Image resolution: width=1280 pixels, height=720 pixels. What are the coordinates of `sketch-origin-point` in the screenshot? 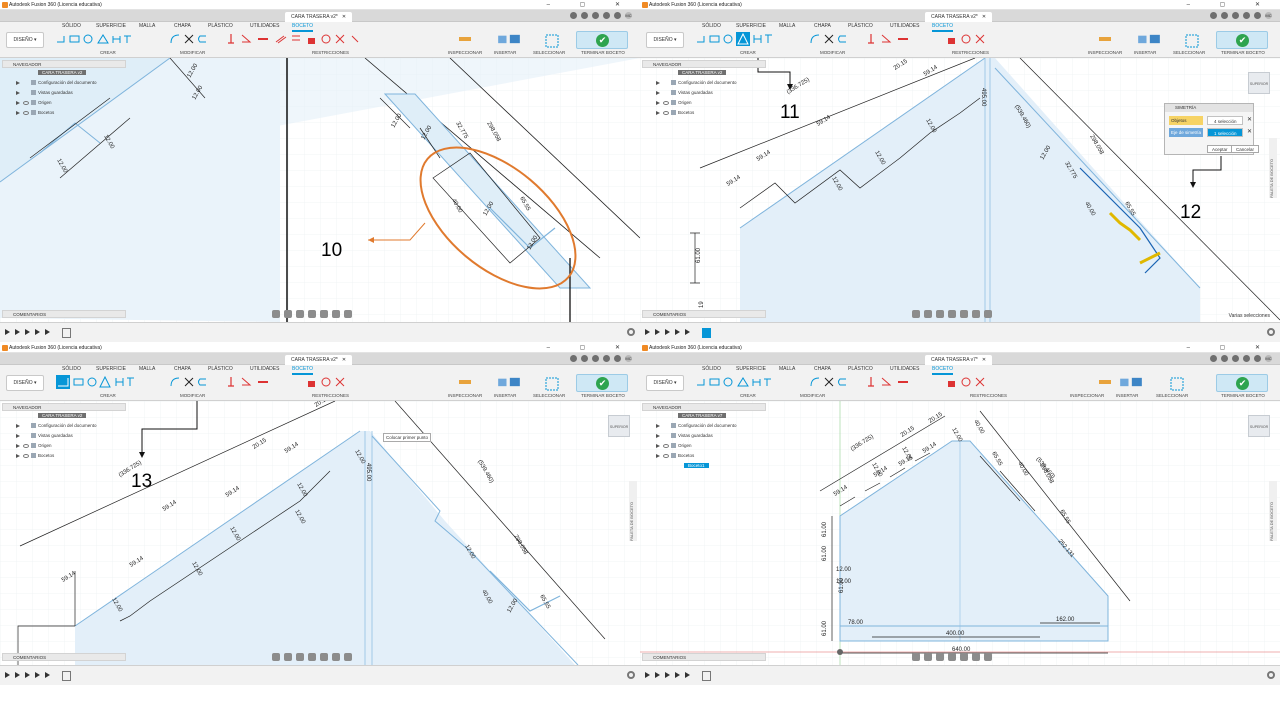 It's located at (840, 652).